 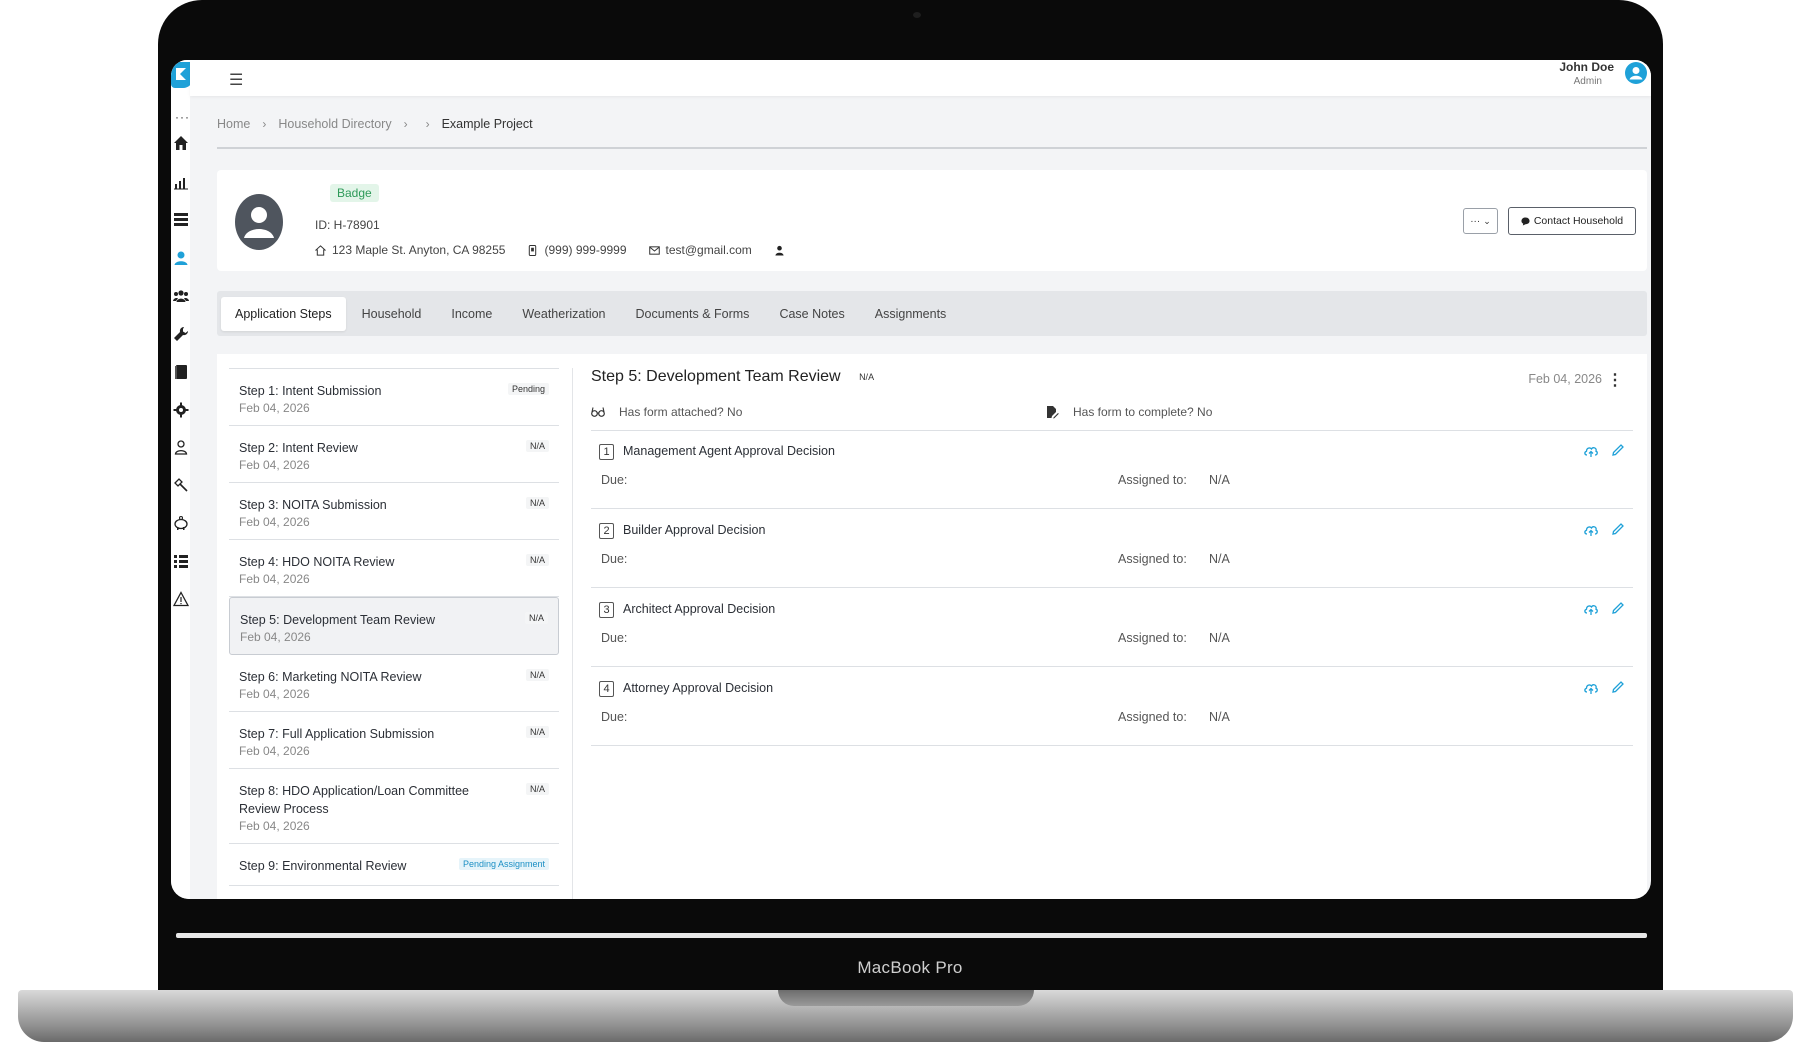 I want to click on tab-documents-forms: Documents & Forms, so click(x=693, y=314).